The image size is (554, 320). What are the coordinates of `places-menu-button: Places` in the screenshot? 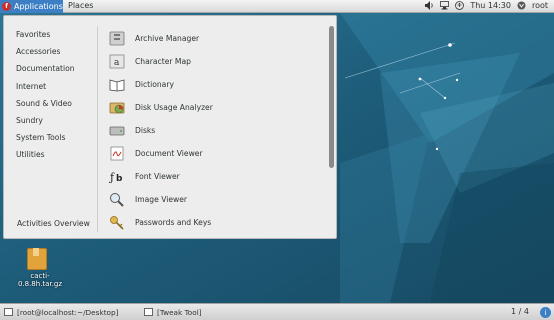 It's located at (80, 5).